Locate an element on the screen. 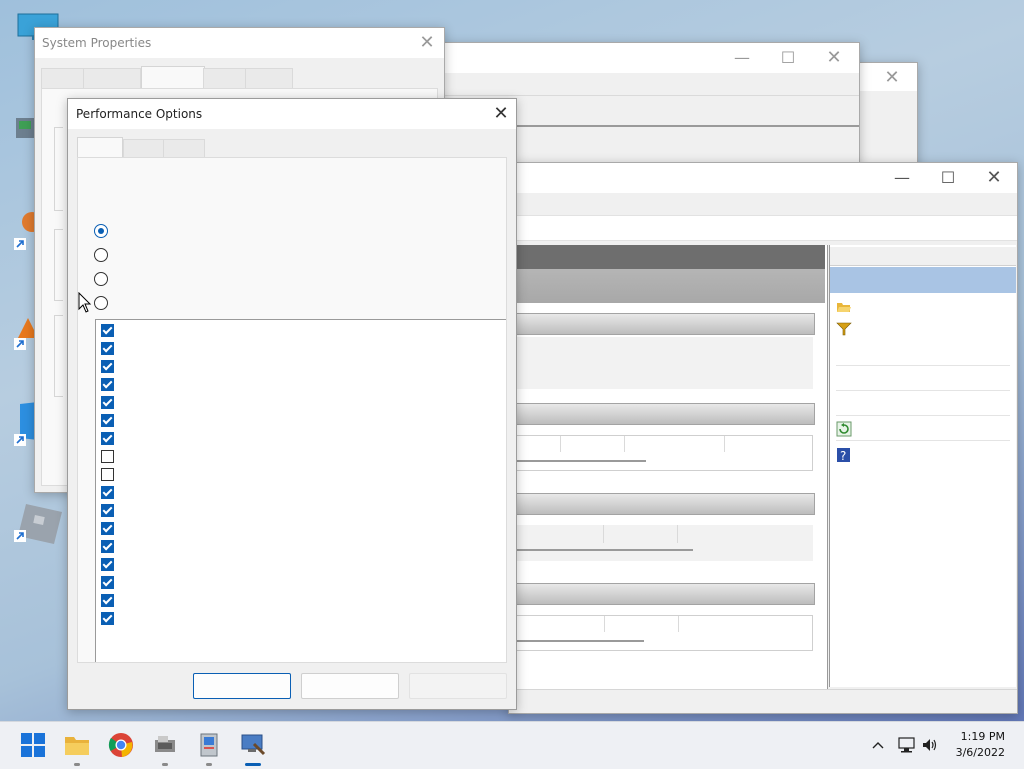 The height and width of the screenshot is (769, 1024). taskbar-computer-management is located at coordinates (253, 749).